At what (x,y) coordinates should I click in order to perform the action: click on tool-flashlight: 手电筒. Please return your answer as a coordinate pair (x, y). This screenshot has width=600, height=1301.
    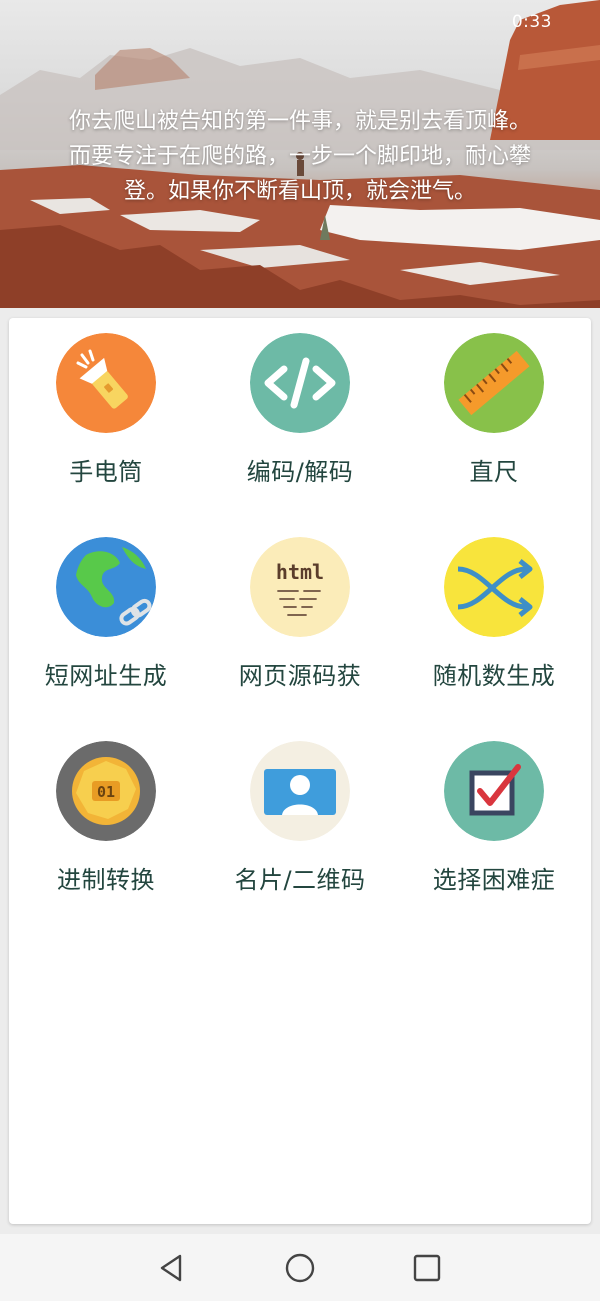
    Looking at the image, I should click on (106, 418).